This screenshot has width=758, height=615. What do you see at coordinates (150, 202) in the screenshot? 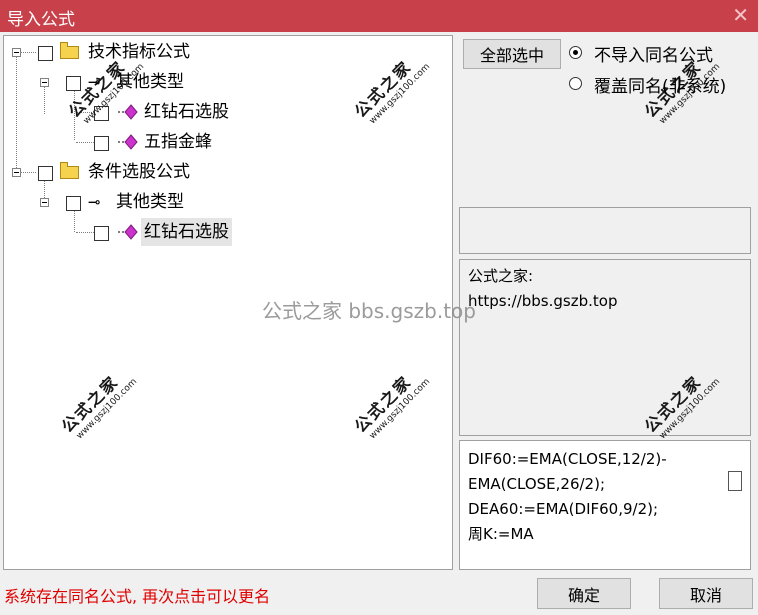
I see `tree-node-label: 其他类型` at bounding box center [150, 202].